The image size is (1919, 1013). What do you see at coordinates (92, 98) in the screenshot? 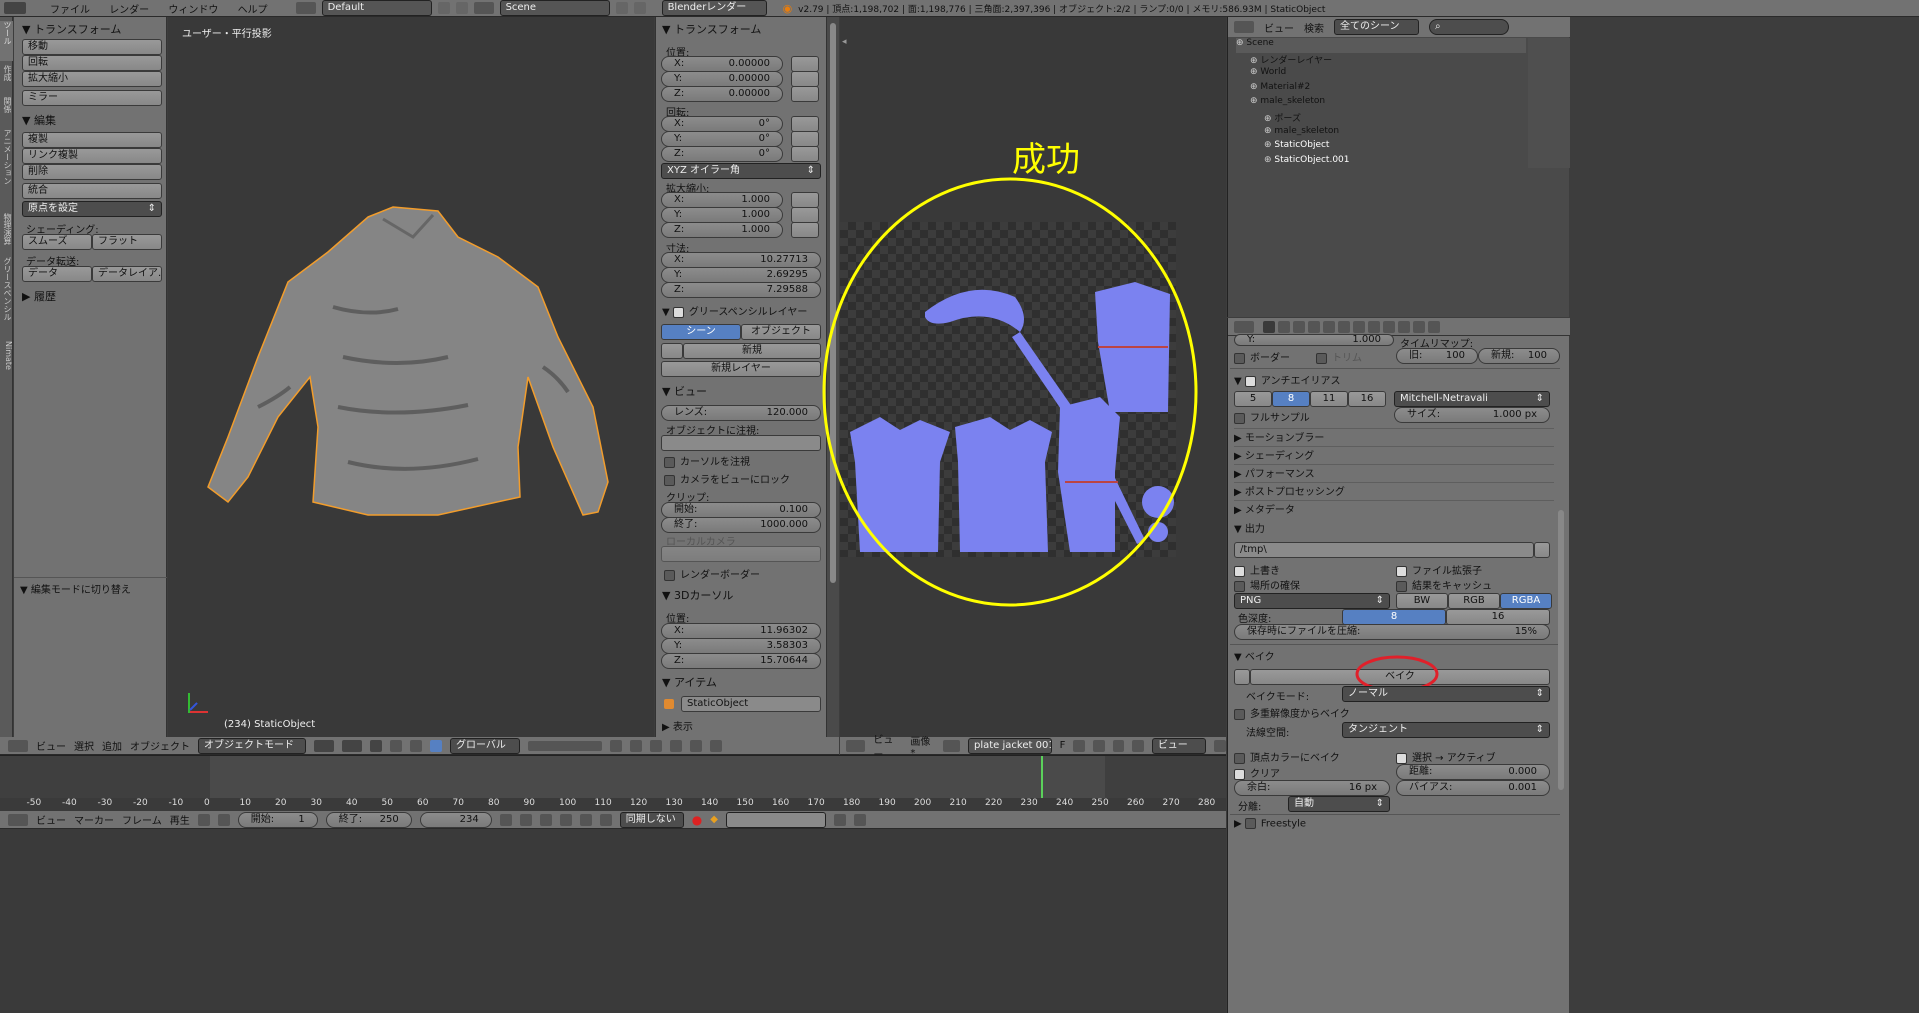
I see `mirror-button: ミラー` at bounding box center [92, 98].